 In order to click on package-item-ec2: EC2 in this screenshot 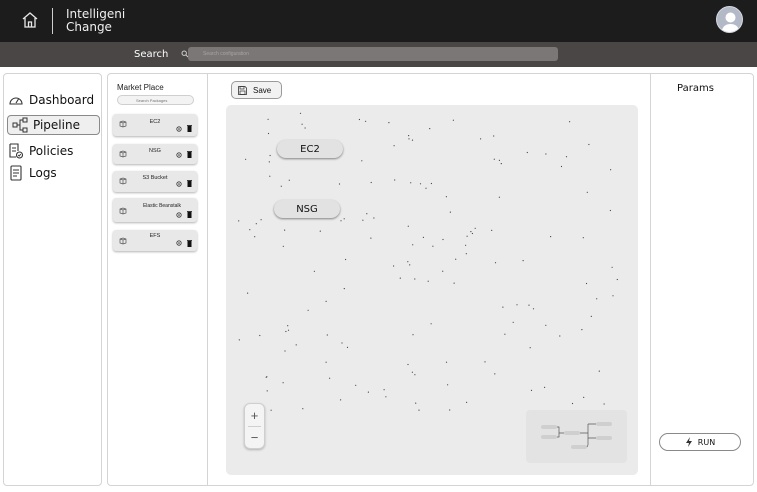, I will do `click(155, 125)`.